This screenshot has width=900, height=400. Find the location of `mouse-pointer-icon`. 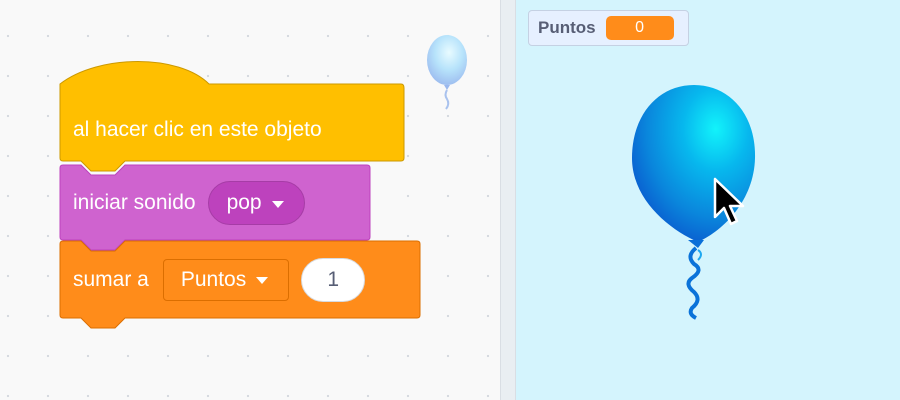

mouse-pointer-icon is located at coordinates (729, 201).